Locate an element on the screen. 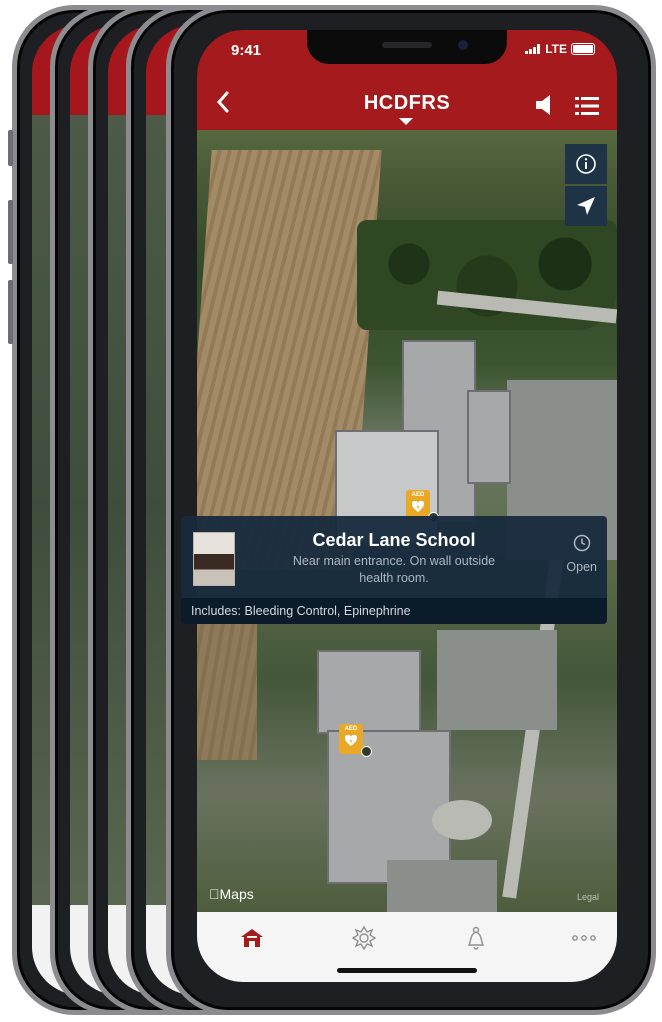  list-icon is located at coordinates (587, 106).